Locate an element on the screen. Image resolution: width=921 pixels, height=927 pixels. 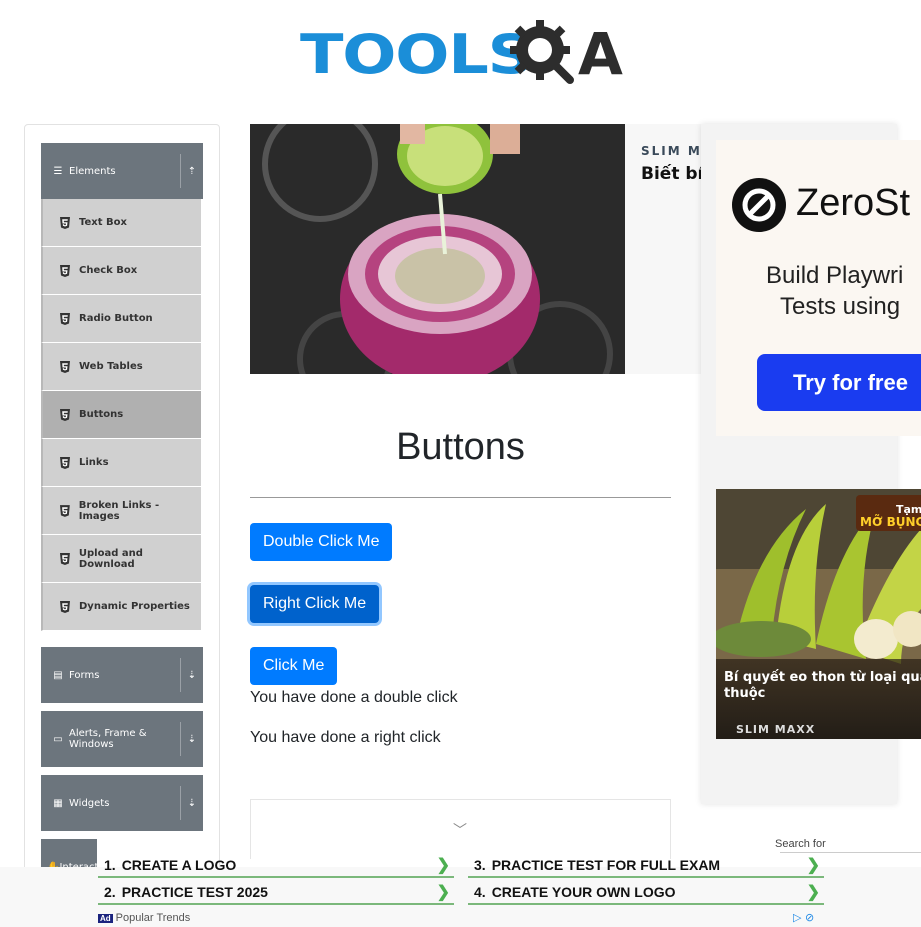
group-widgets: ▦ Widgets ⇣ is located at coordinates (122, 803).